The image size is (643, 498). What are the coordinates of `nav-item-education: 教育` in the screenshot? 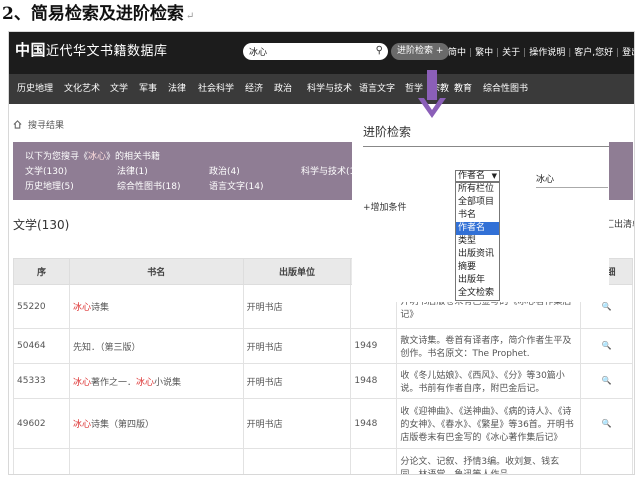 It's located at (463, 89).